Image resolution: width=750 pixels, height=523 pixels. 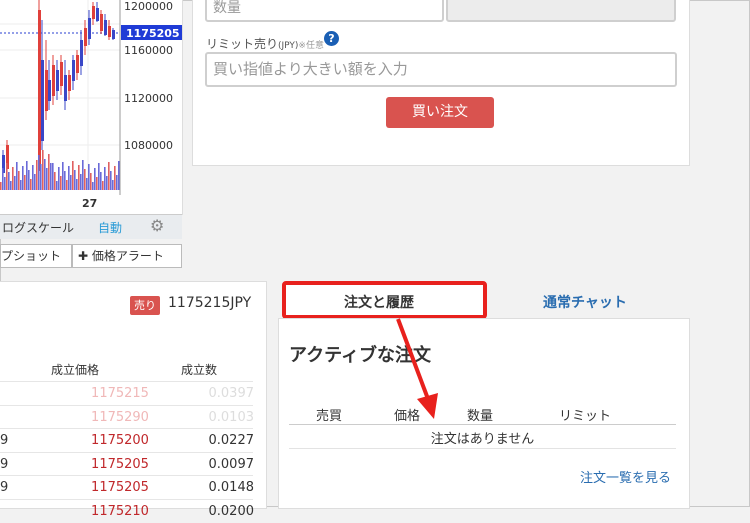 I want to click on volume-series, so click(x=60, y=170).